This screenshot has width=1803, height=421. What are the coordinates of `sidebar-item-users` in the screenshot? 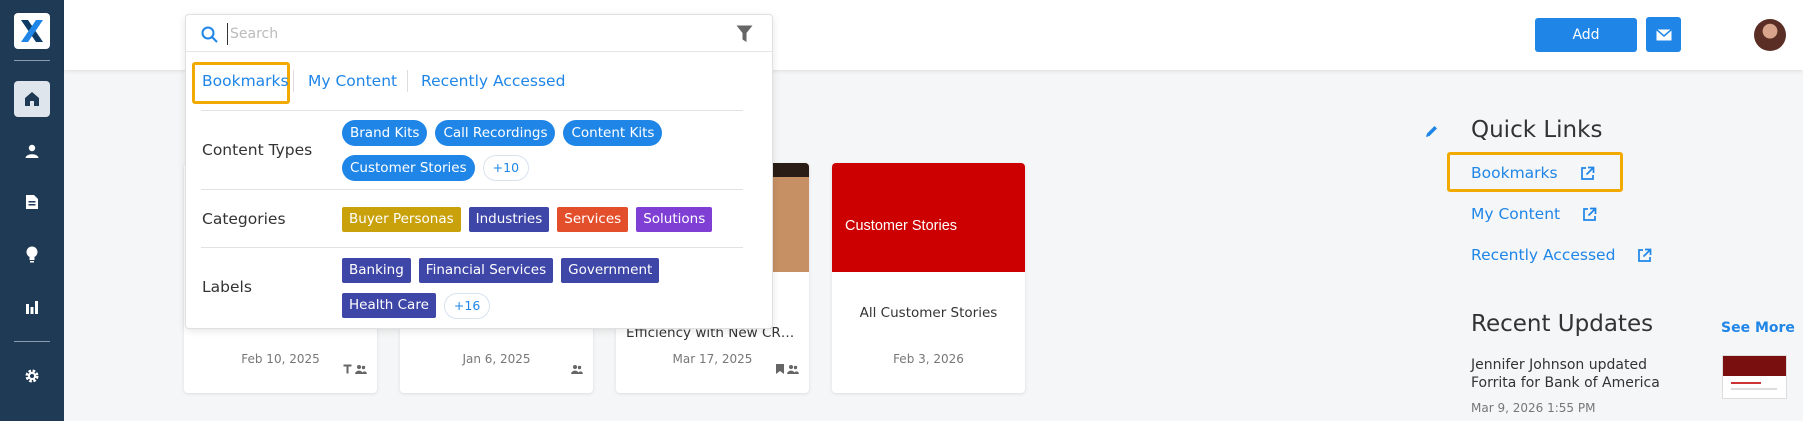 It's located at (32, 151).